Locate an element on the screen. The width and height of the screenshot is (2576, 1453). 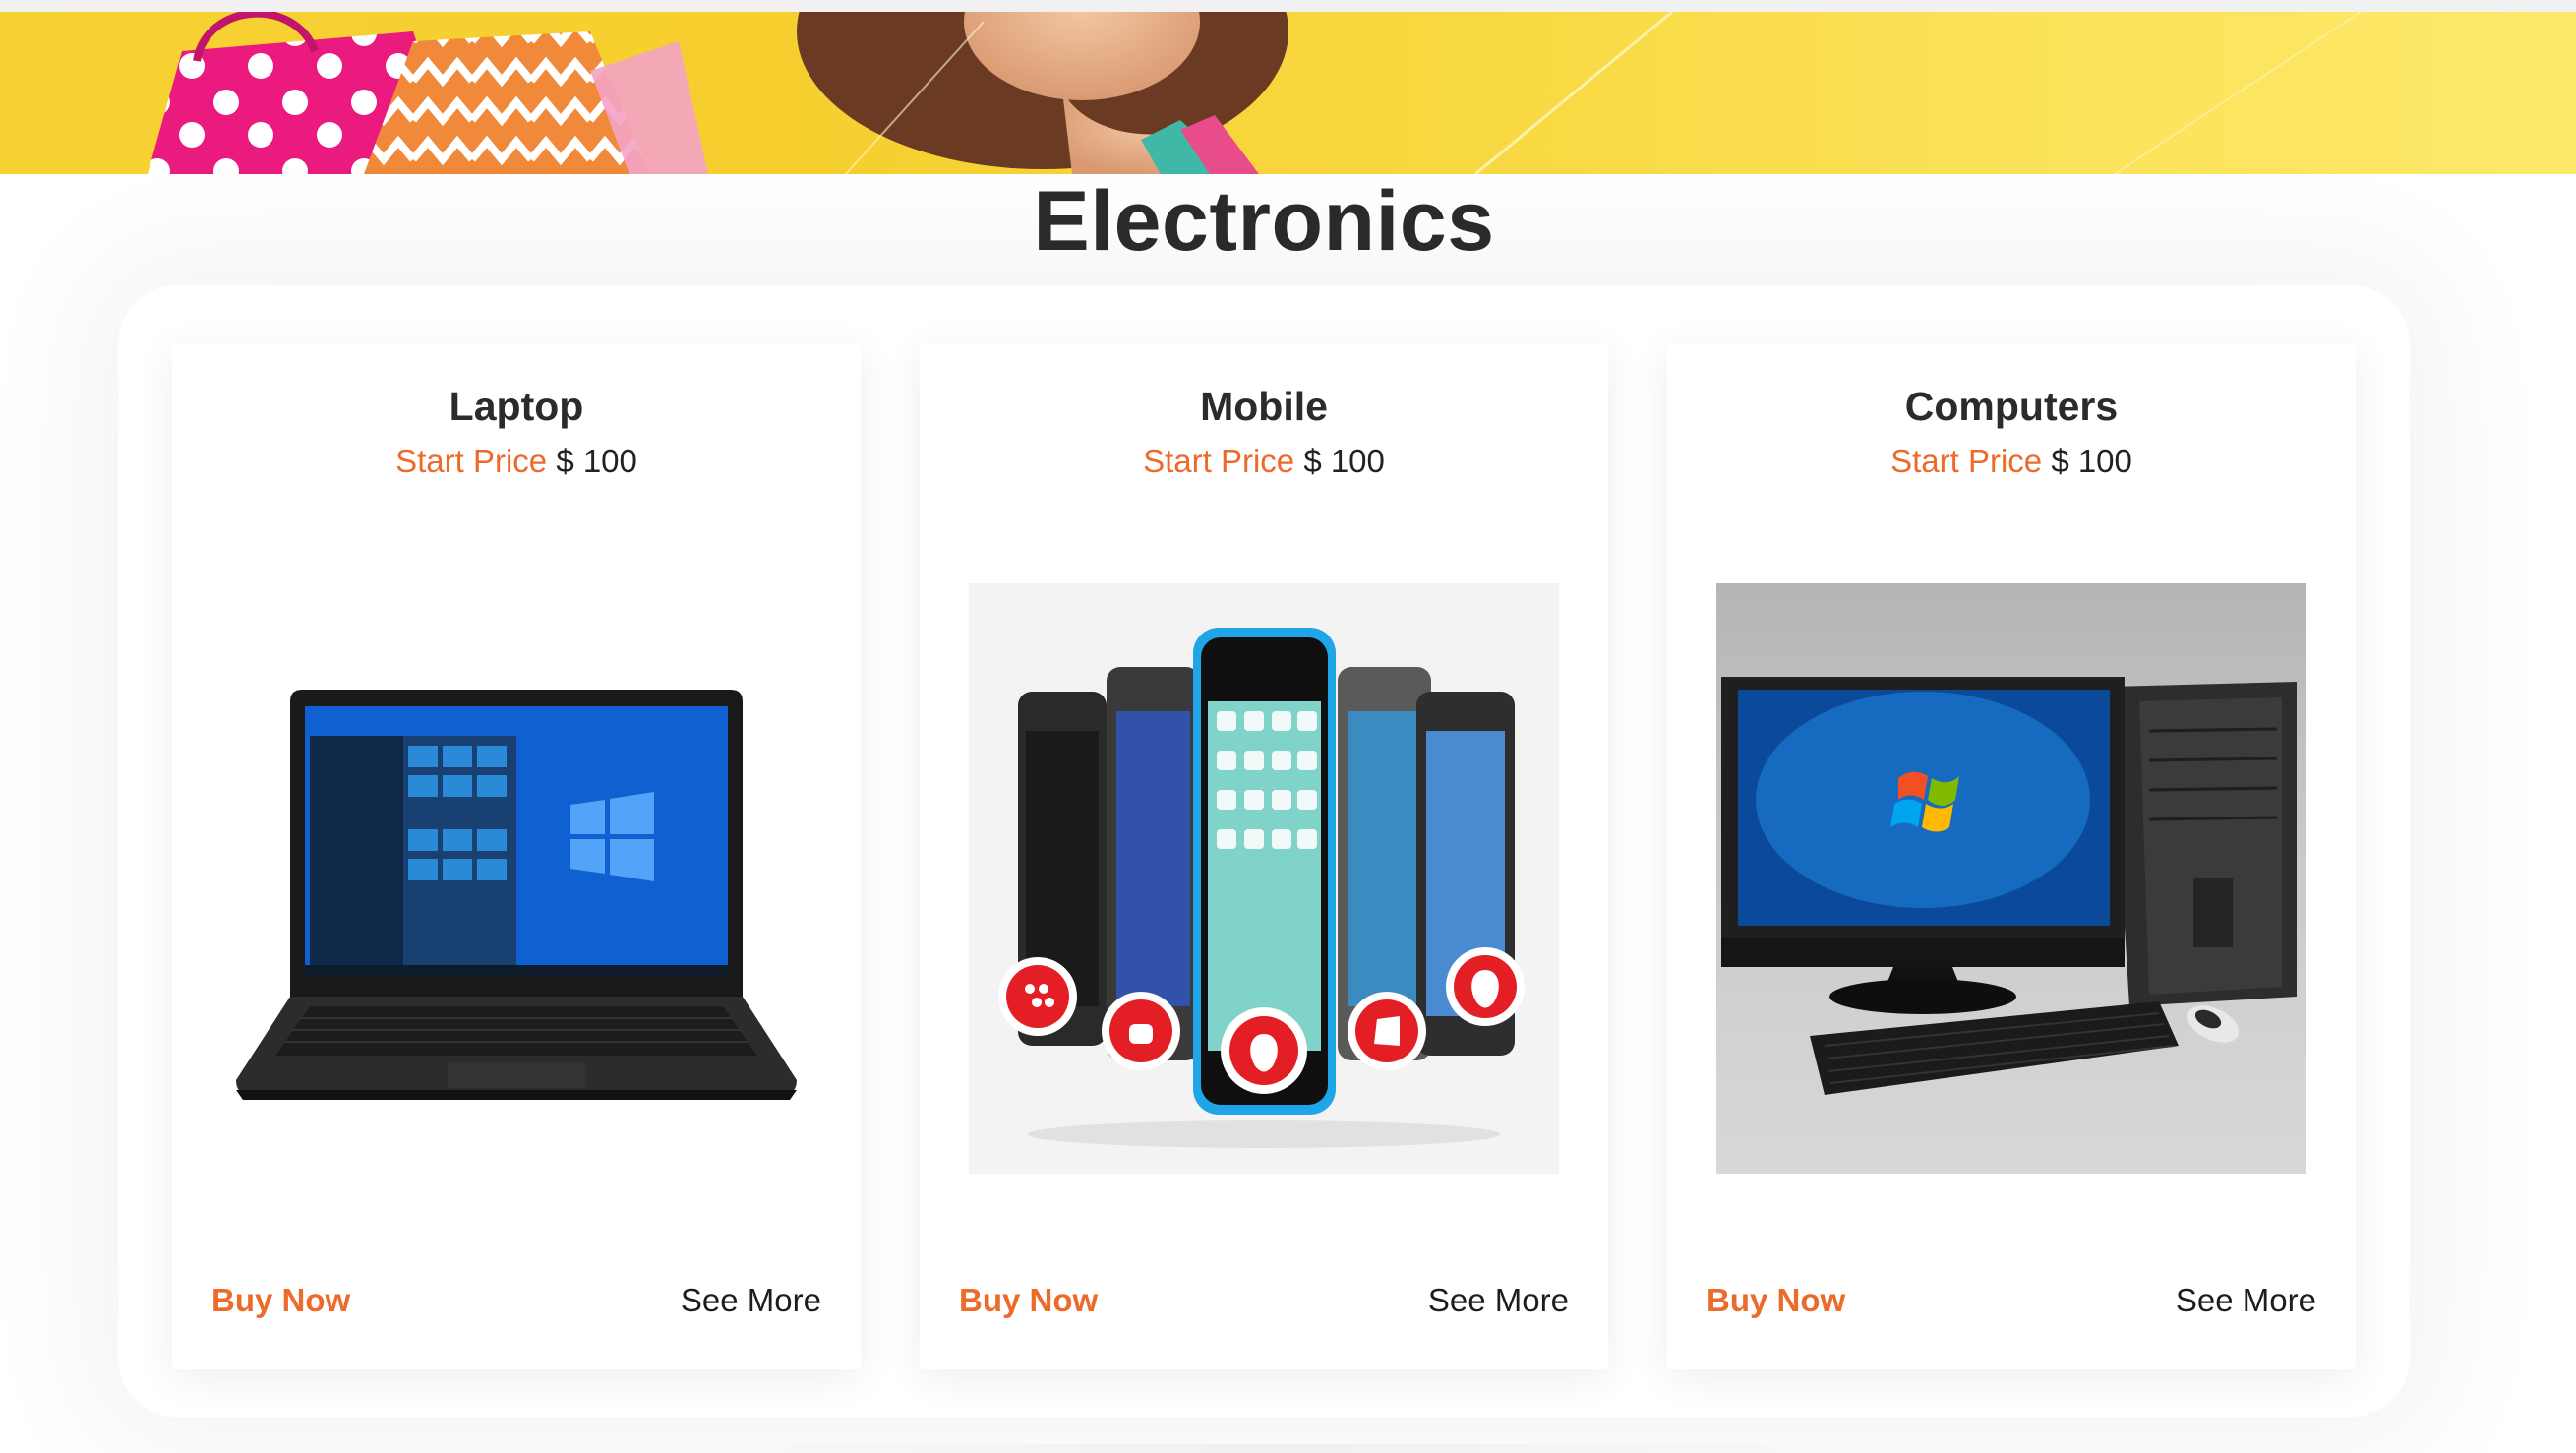
hero-banner is located at coordinates (1288, 93).